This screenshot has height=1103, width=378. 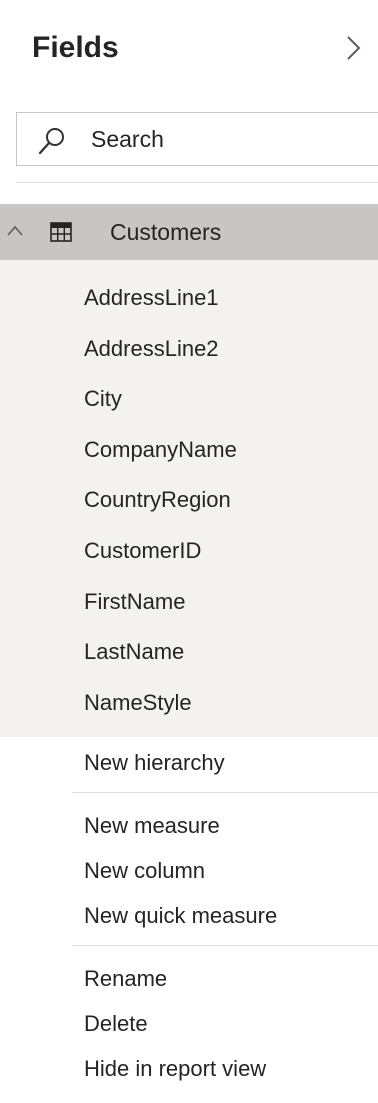 What do you see at coordinates (229, 763) in the screenshot?
I see `menu-item-new-hierarchy: New hierarchy` at bounding box center [229, 763].